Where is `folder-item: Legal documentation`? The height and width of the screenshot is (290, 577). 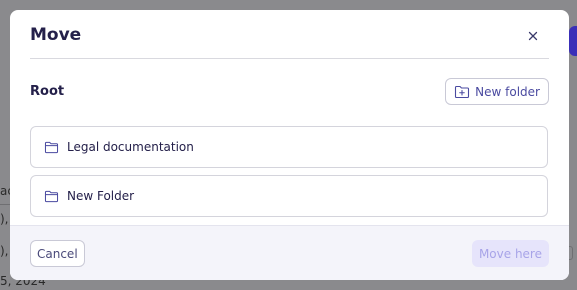
folder-item: Legal documentation is located at coordinates (289, 147).